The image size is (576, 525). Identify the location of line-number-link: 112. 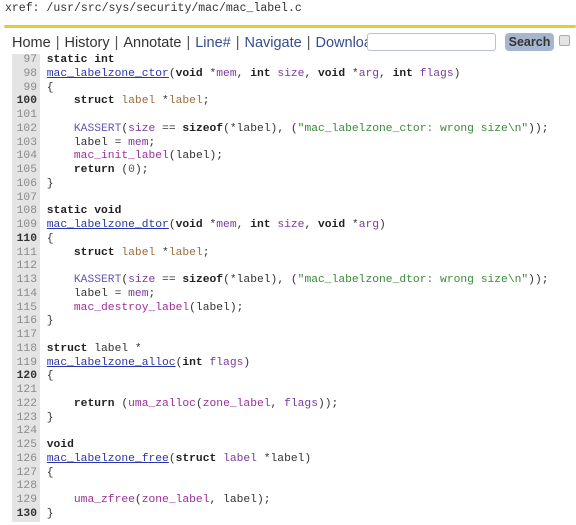
(26, 267).